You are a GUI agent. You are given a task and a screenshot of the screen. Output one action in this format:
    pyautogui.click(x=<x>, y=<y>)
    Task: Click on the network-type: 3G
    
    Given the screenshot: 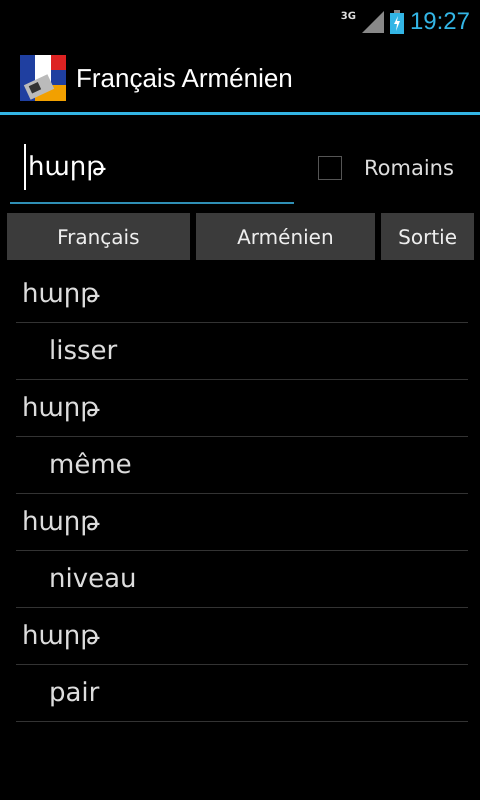 What is the action you would take?
    pyautogui.click(x=348, y=16)
    